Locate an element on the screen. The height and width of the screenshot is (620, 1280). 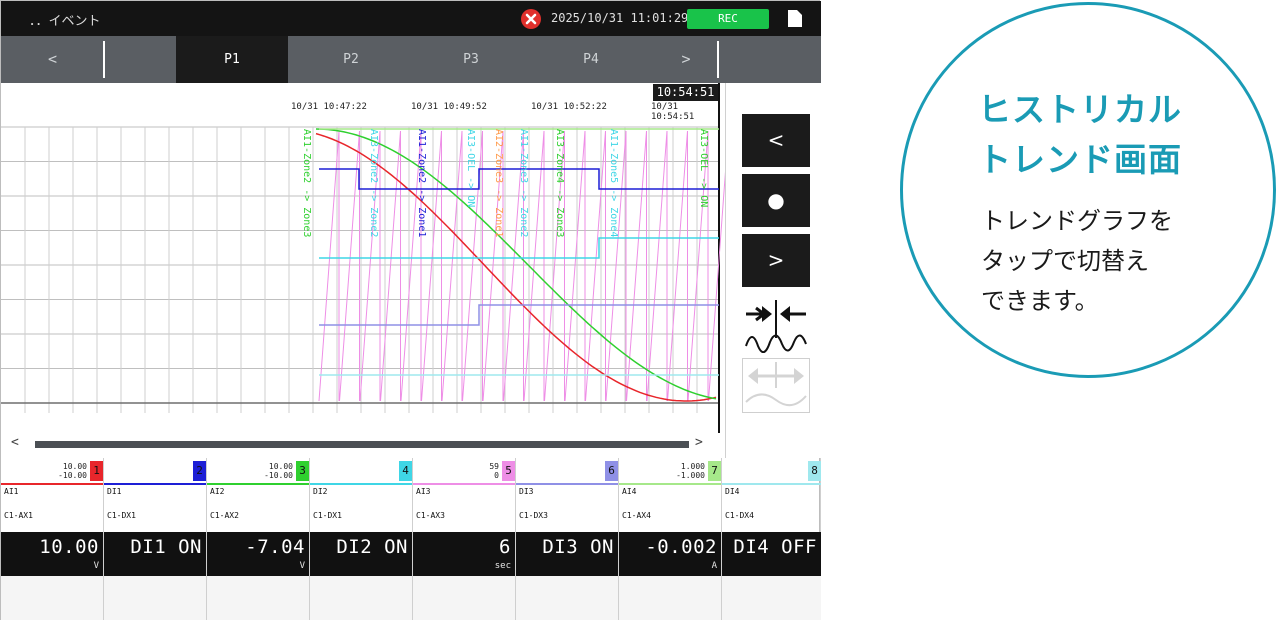
channel-number: 6 is located at coordinates (611, 471).